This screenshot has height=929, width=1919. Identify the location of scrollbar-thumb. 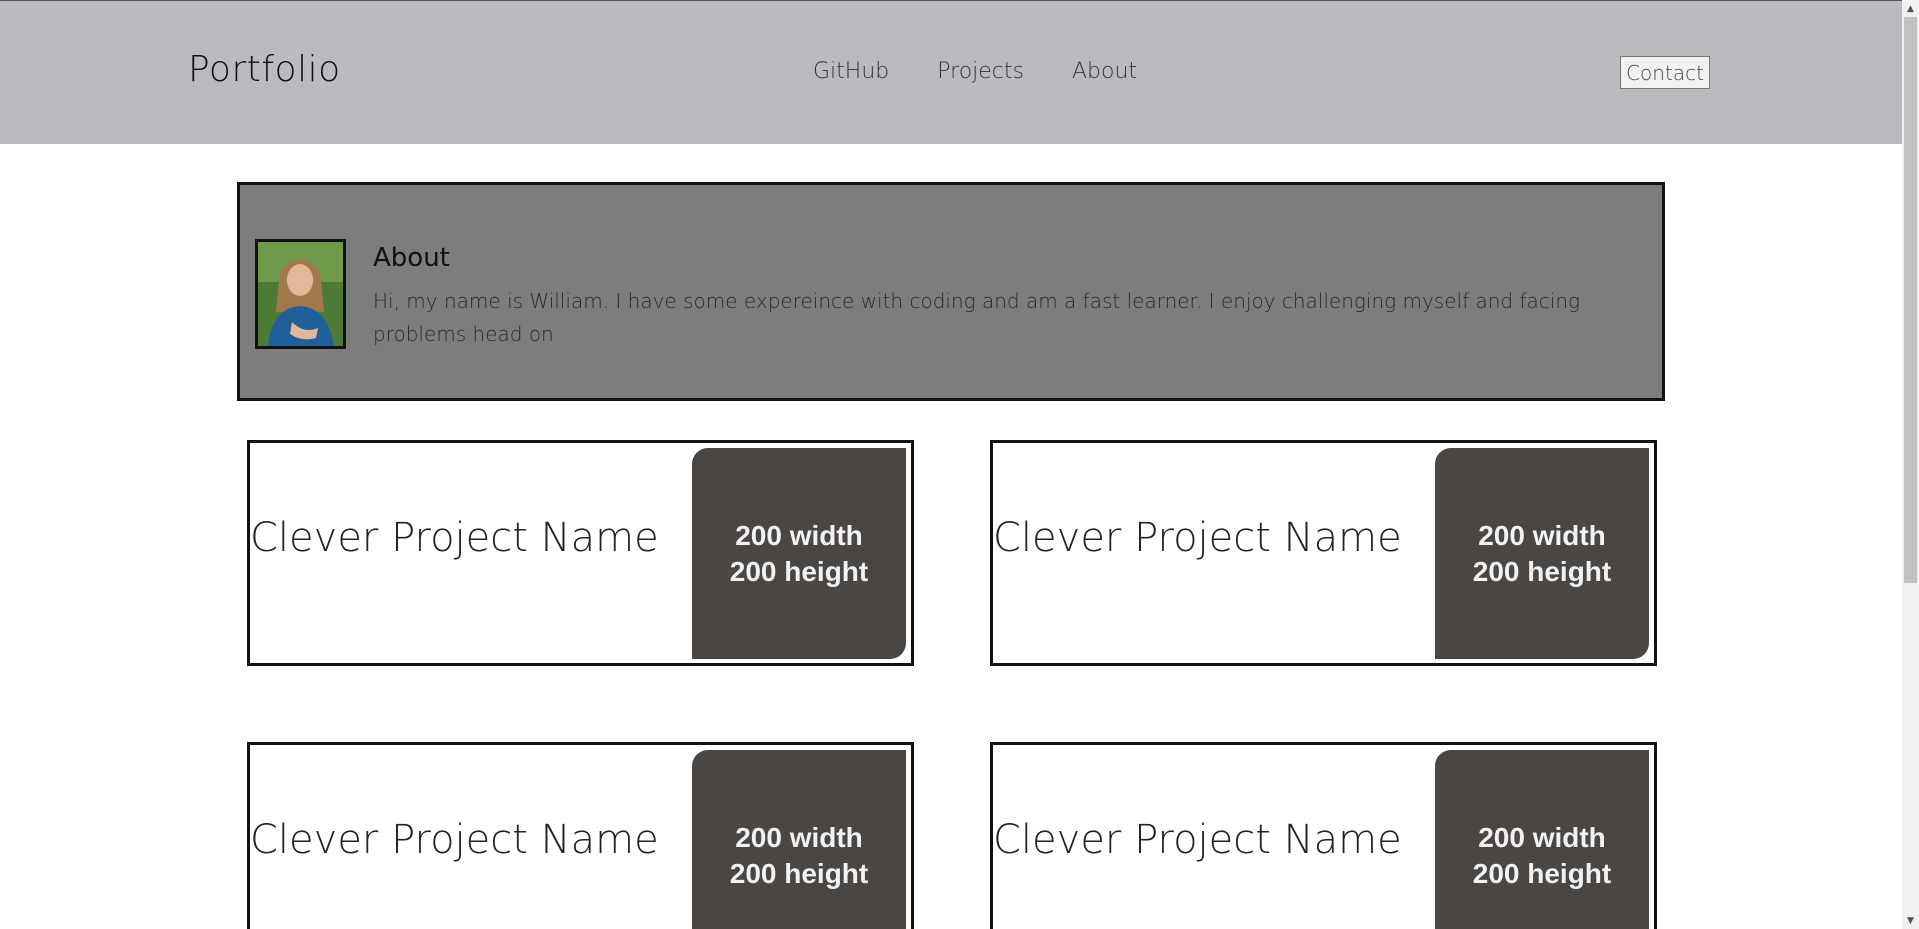
(1910, 300).